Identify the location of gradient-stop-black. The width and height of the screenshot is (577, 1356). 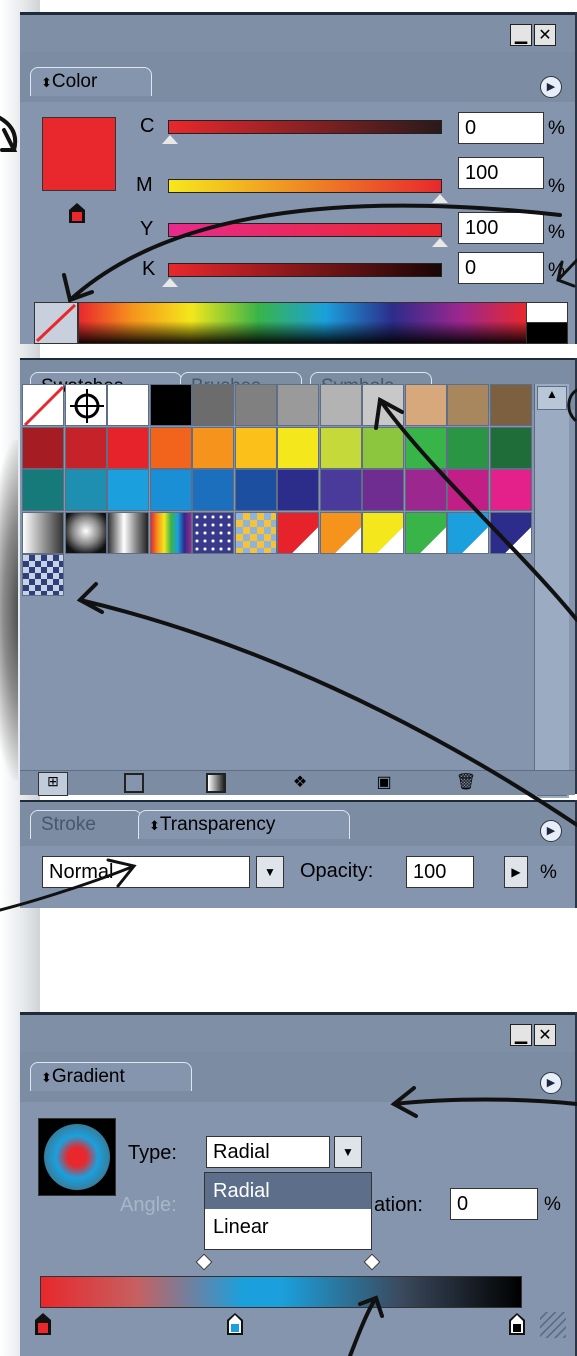
(517, 1324).